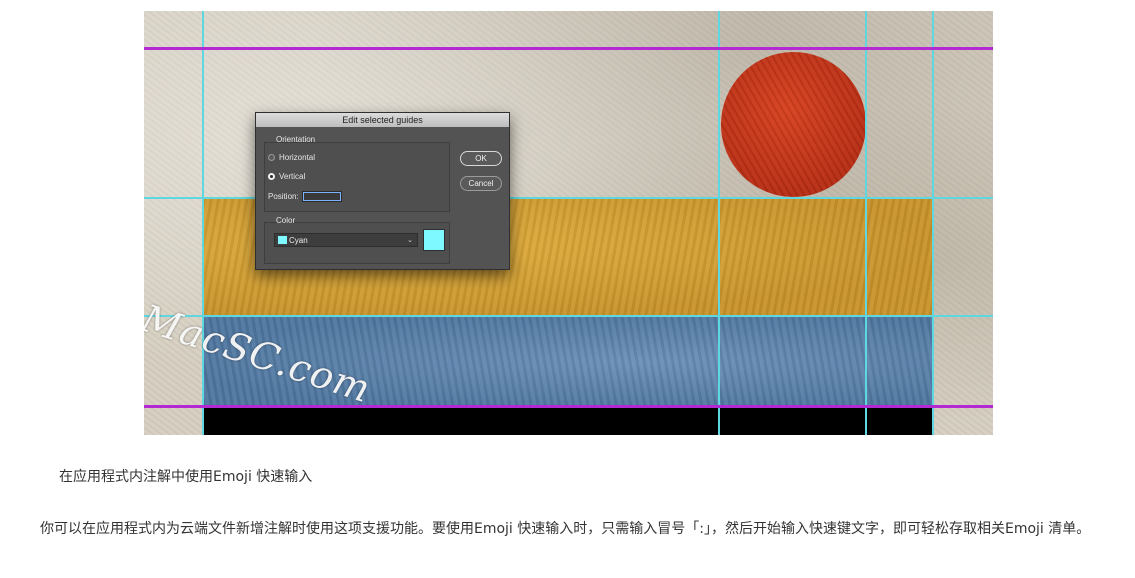 The height and width of the screenshot is (578, 1135). Describe the element at coordinates (321, 196) in the screenshot. I see `position-input` at that location.